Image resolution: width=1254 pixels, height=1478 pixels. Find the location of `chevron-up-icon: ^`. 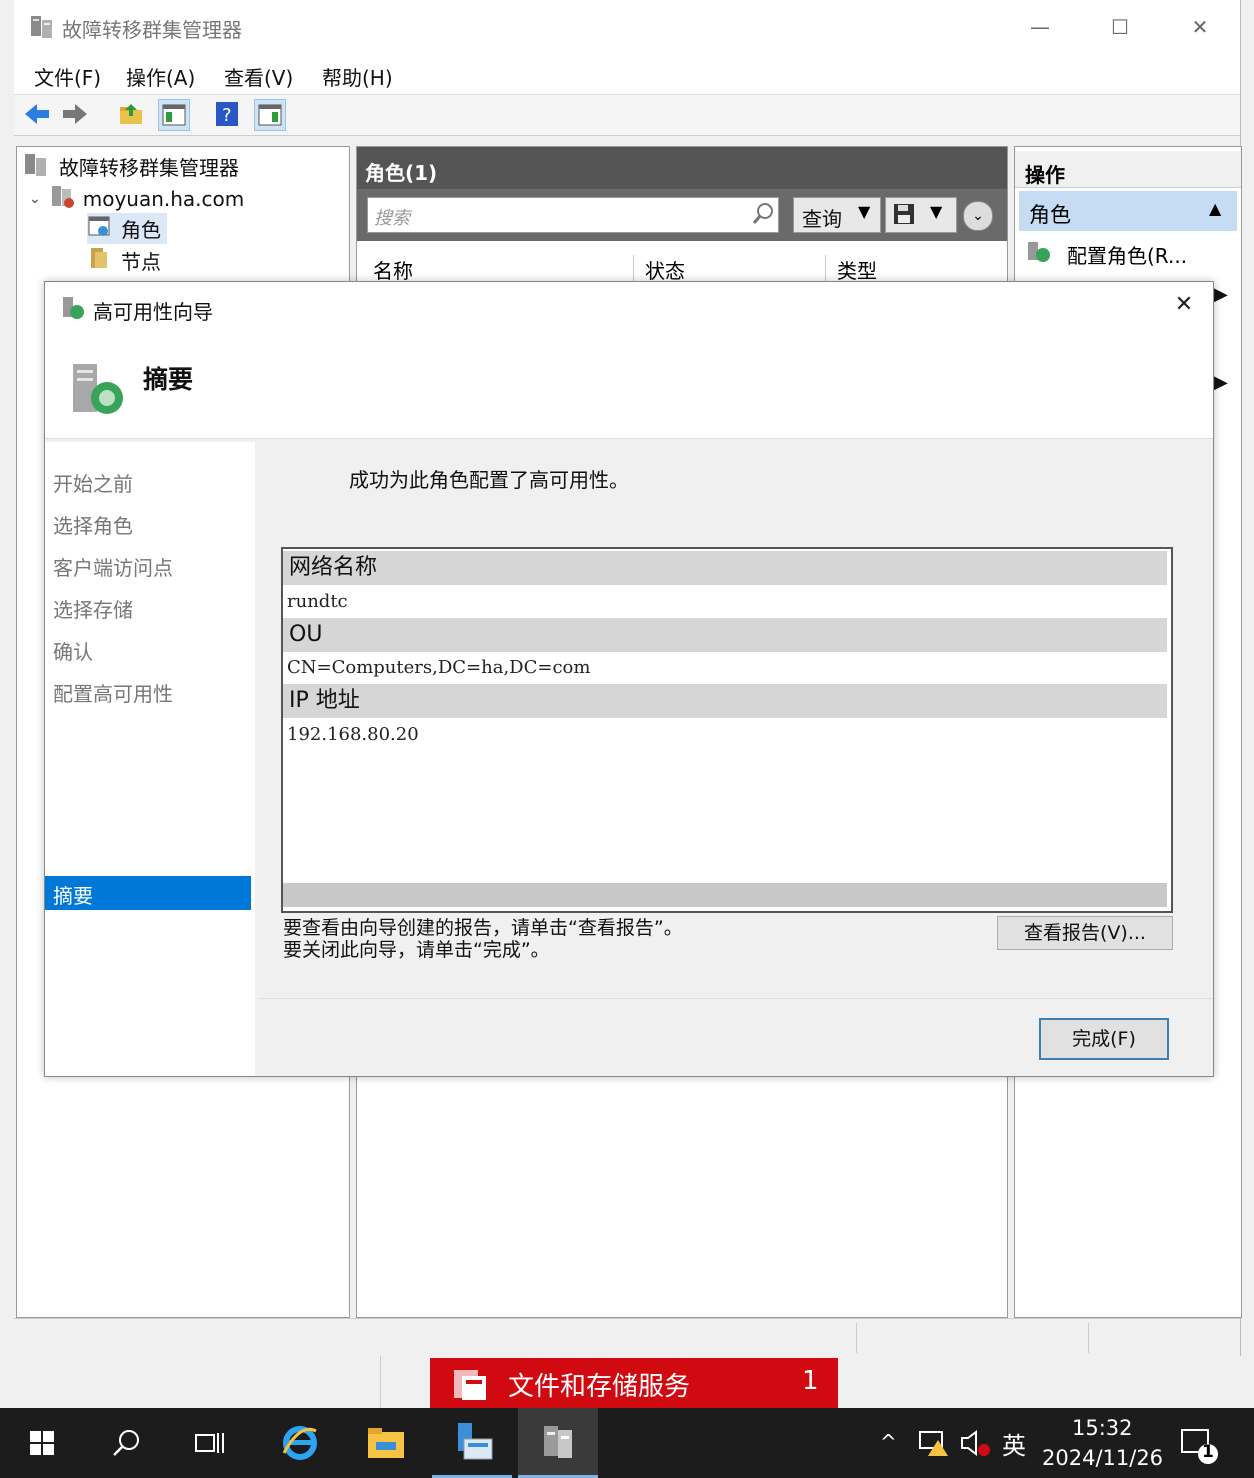

chevron-up-icon: ^ is located at coordinates (888, 1442).